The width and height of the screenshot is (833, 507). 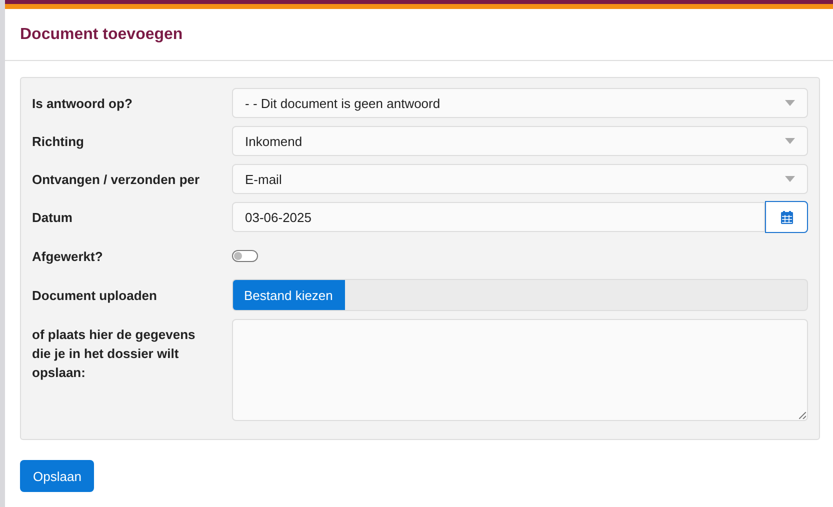 I want to click on date-field: 03-06-2025, so click(x=498, y=217).